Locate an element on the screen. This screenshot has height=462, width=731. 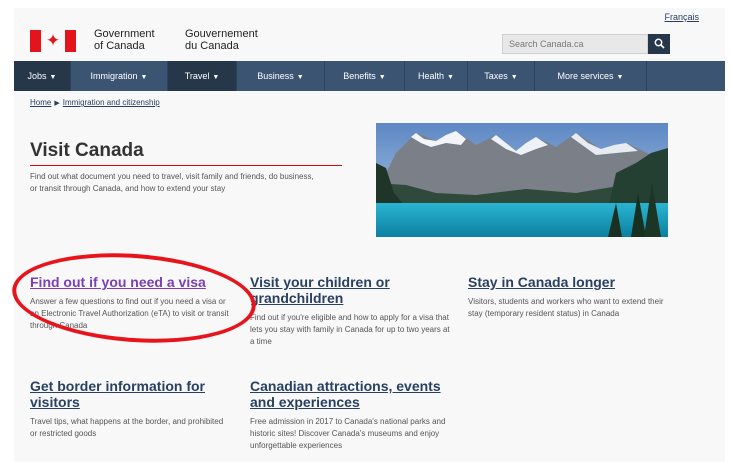
gov-en-line1: Government is located at coordinates (124, 34).